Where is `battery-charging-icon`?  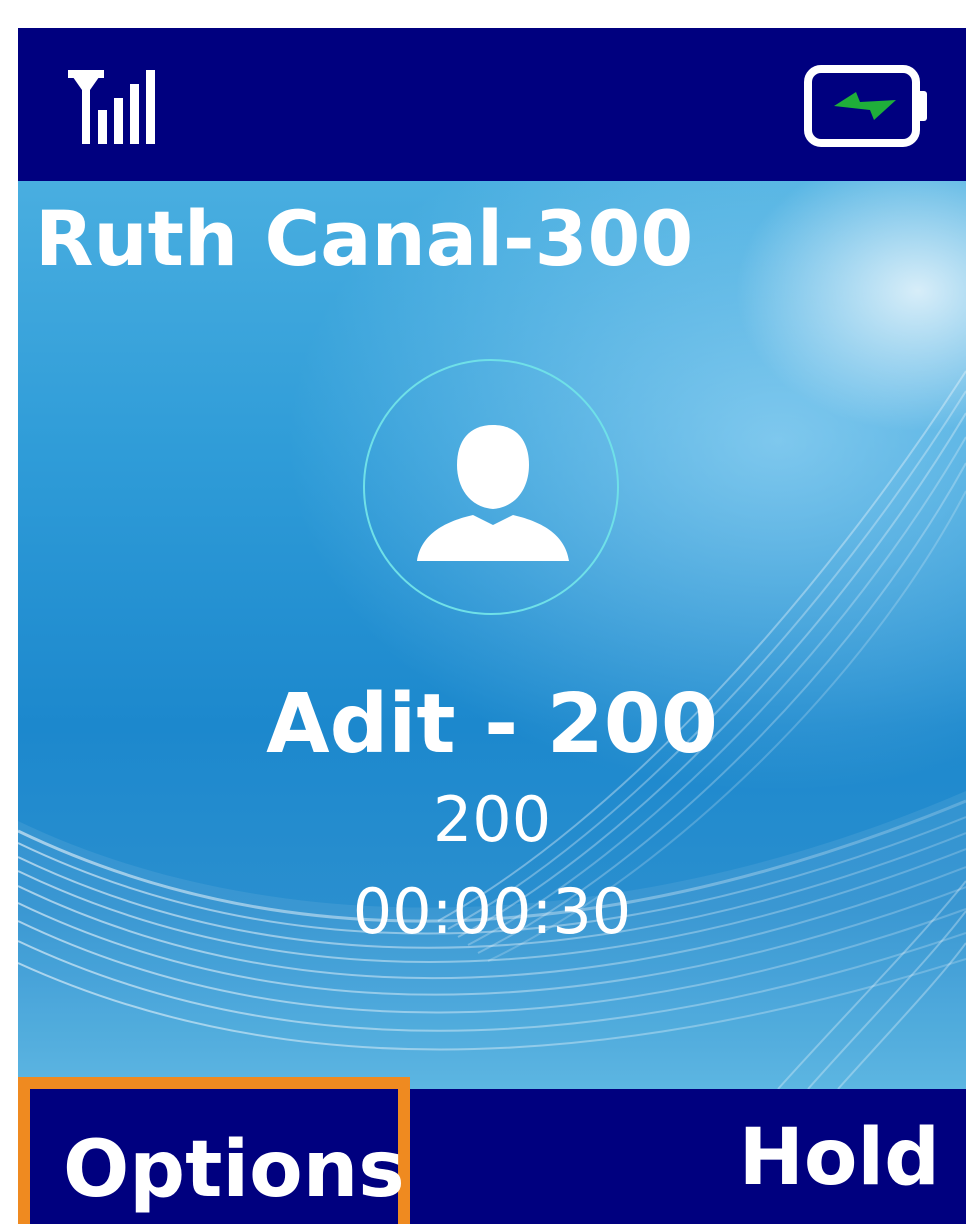 battery-charging-icon is located at coordinates (865, 106).